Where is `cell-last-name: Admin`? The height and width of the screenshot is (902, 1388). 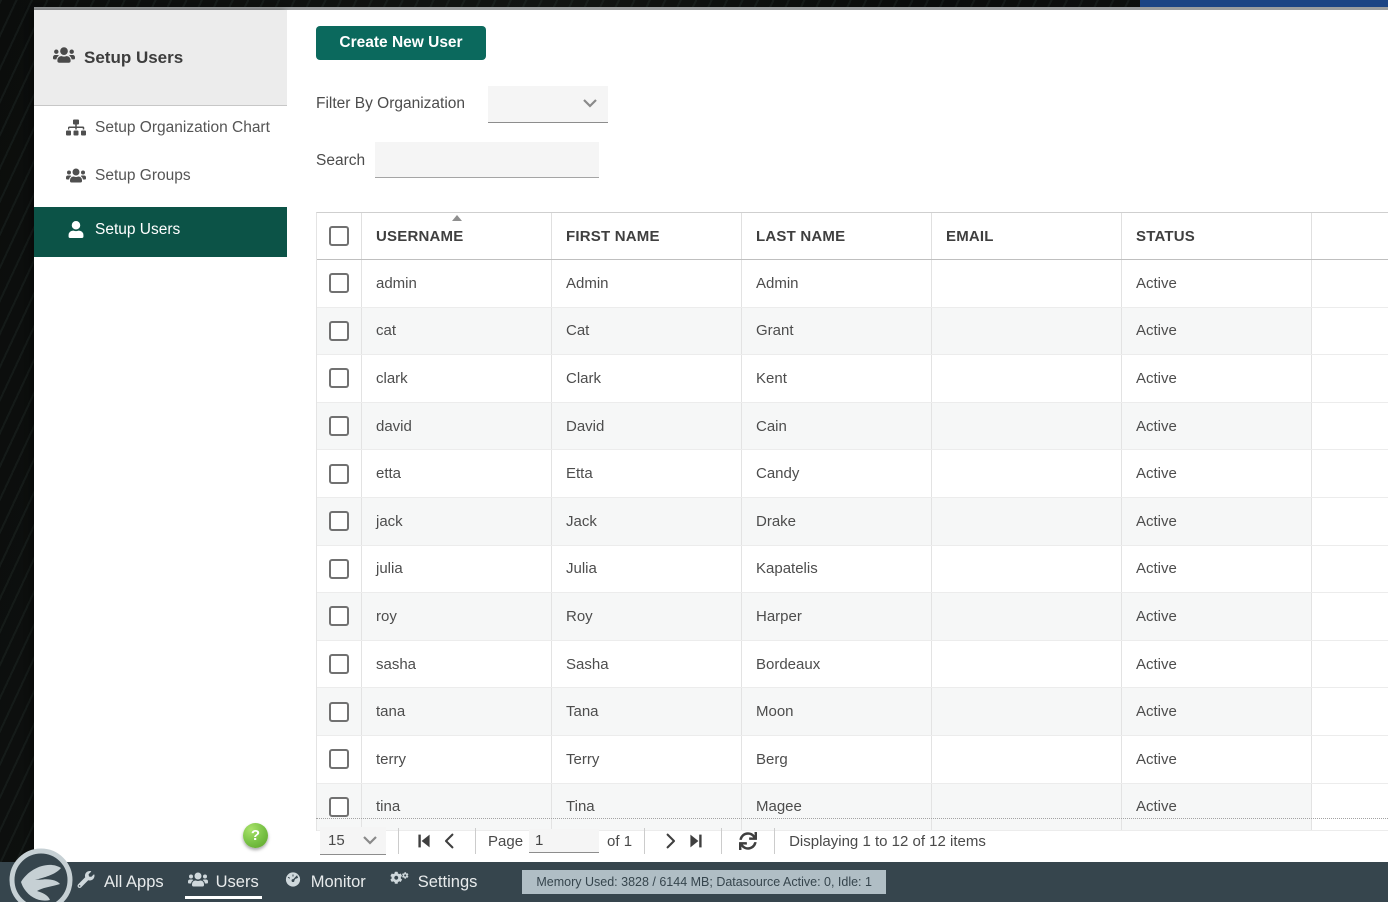
cell-last-name: Admin is located at coordinates (836, 283).